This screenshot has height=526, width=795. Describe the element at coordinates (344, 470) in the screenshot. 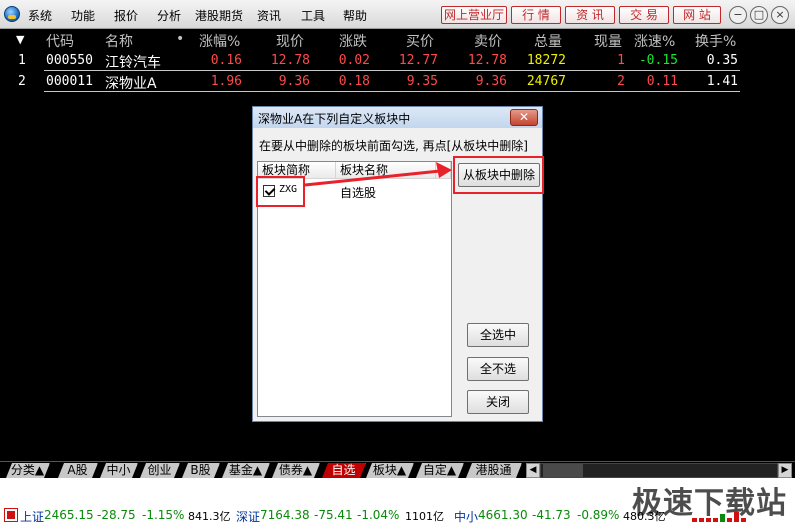

I see `tab-self-selected: 自选` at that location.